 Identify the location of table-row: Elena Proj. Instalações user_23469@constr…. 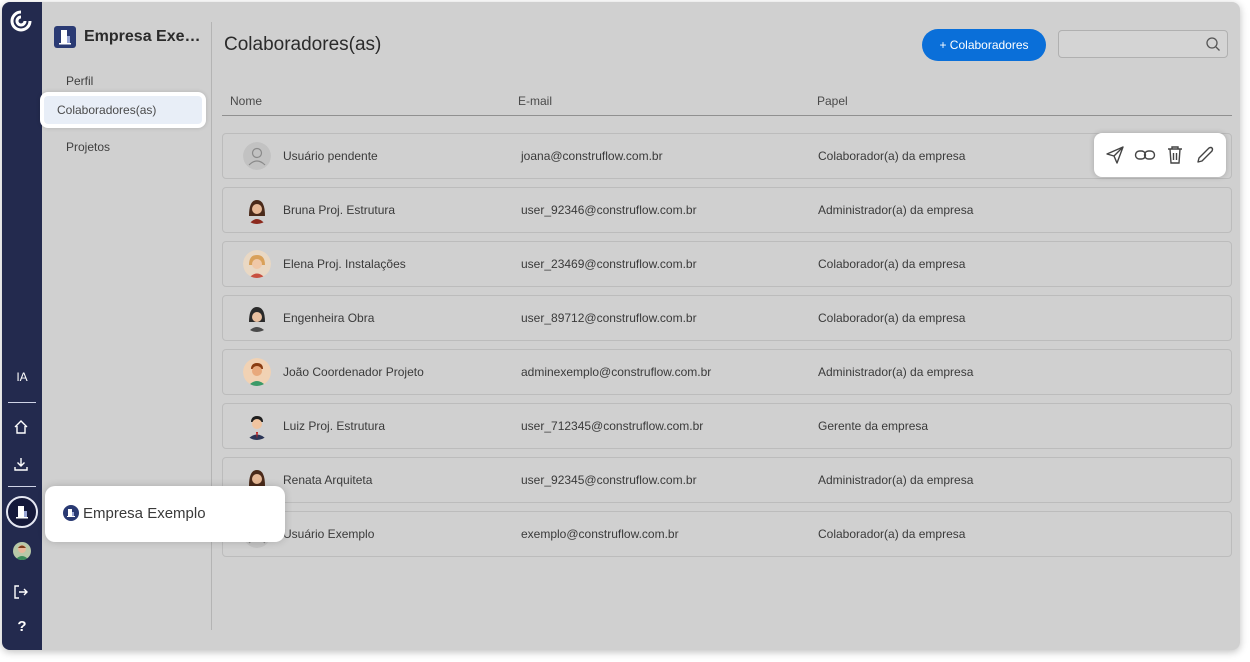
(727, 264).